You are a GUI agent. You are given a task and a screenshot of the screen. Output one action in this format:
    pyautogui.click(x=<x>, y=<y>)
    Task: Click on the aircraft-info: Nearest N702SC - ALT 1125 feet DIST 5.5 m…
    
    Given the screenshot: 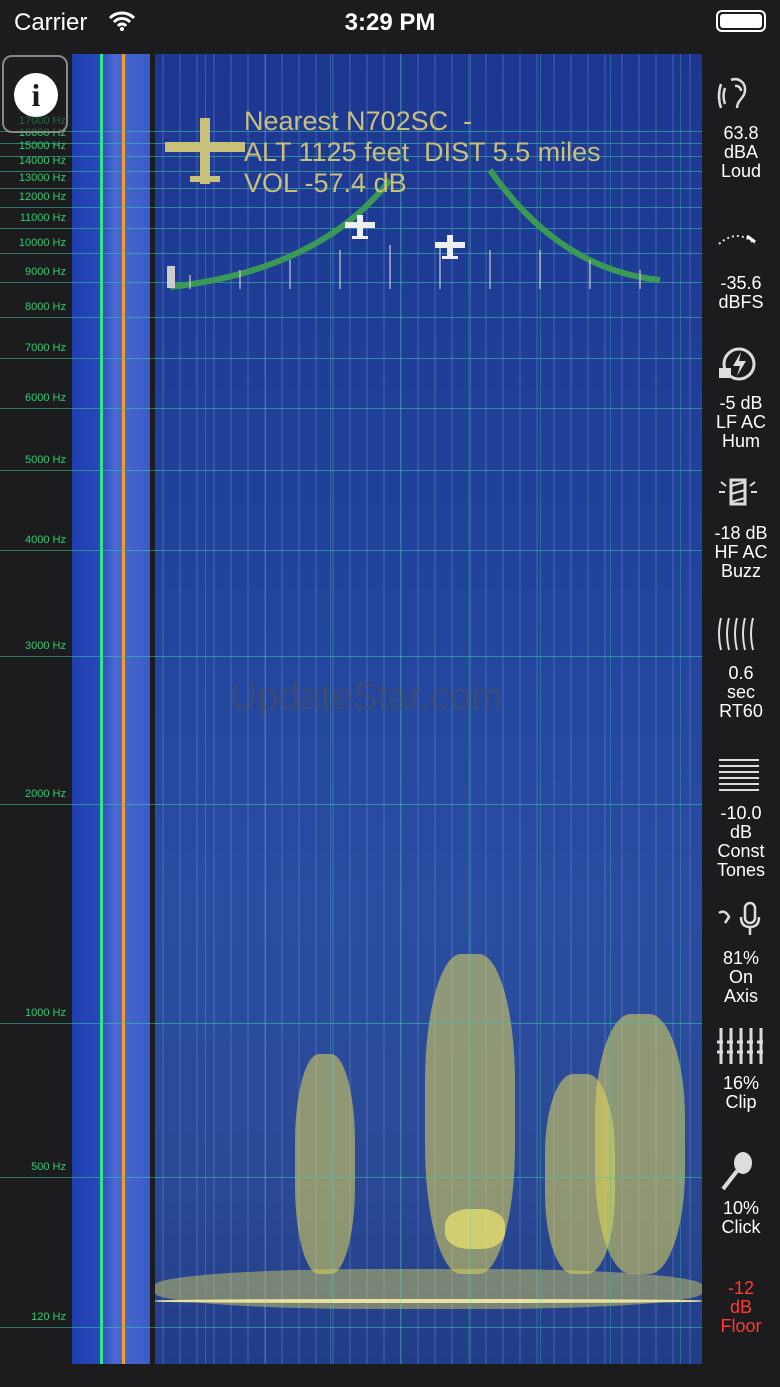 What is the action you would take?
    pyautogui.click(x=422, y=152)
    